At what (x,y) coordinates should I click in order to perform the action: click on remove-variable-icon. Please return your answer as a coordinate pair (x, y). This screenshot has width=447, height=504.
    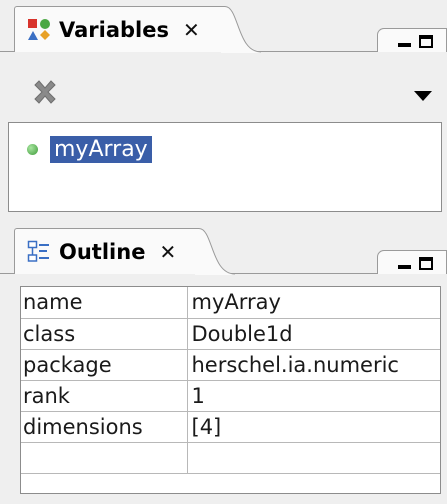
    Looking at the image, I should click on (45, 93).